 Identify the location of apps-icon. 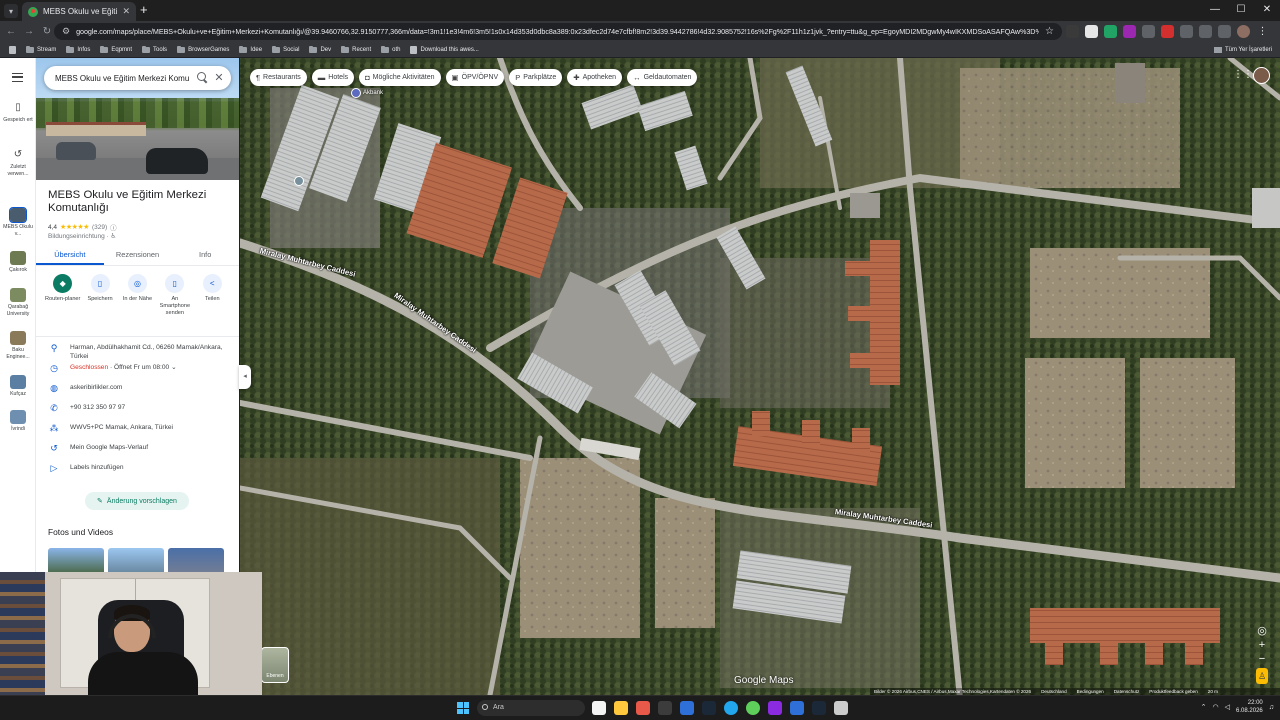
(12, 49).